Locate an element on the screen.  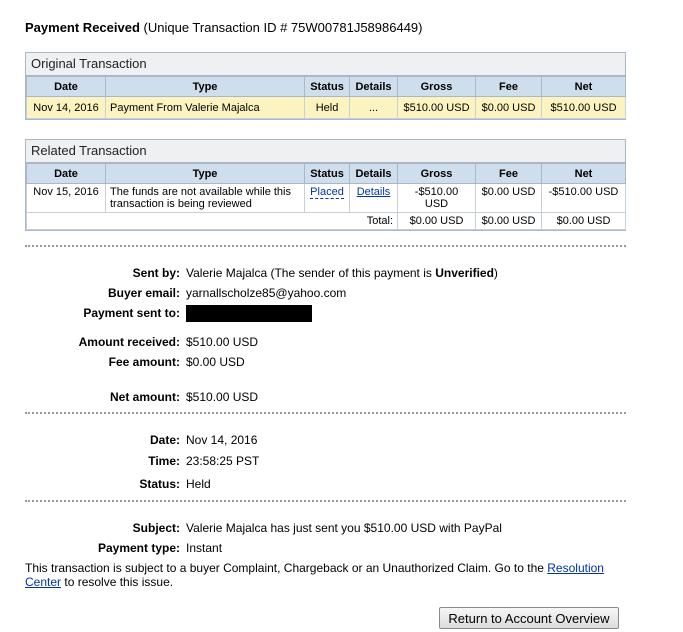
time-row: Time: 23:58:25 PST is located at coordinates (335, 462).